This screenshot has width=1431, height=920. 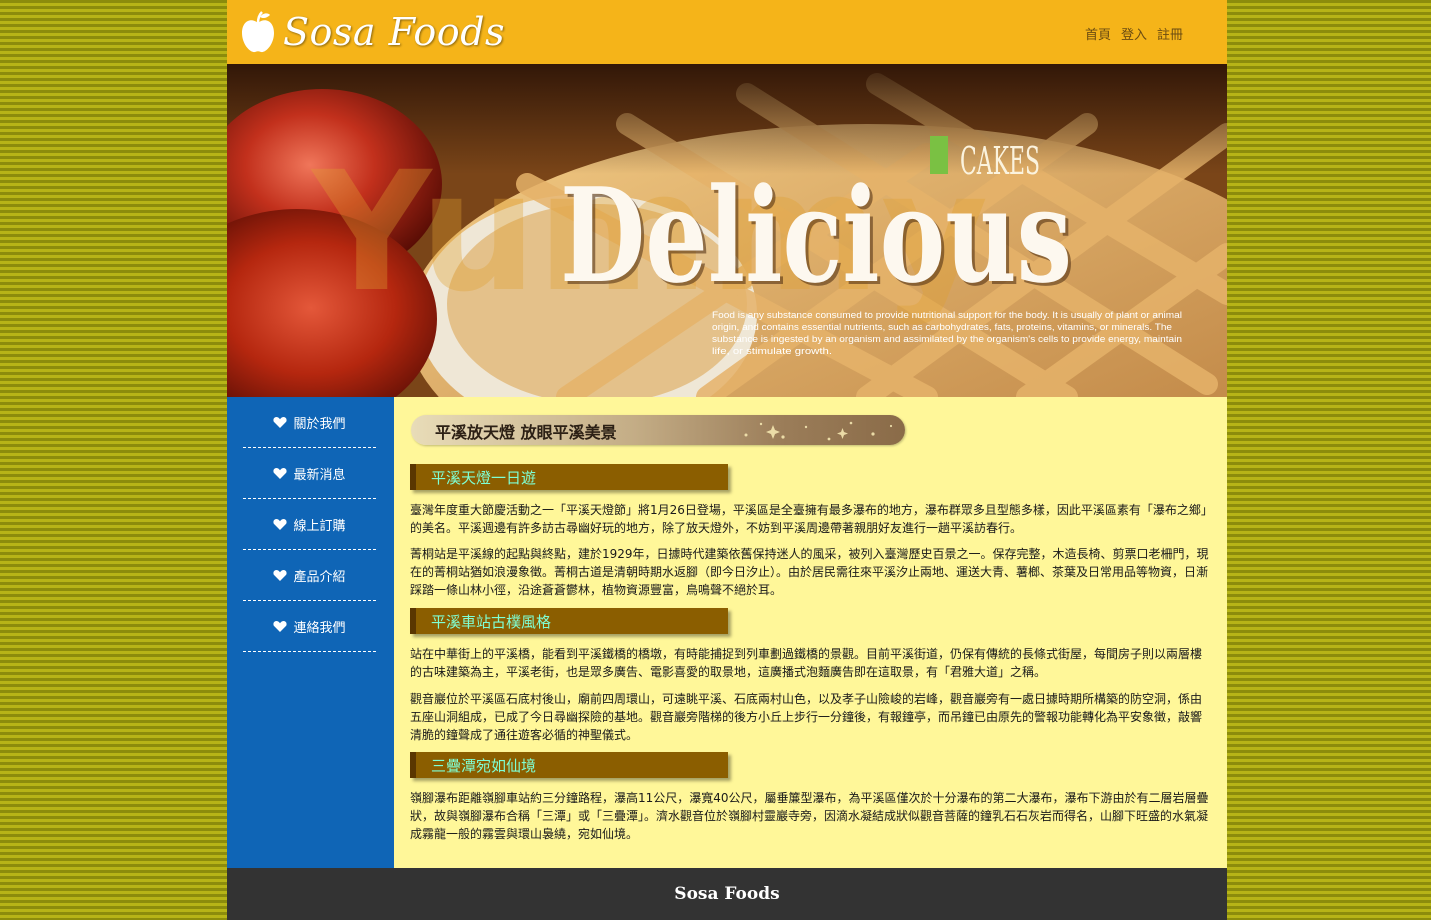 I want to click on banner-blurb-line: life, or stimulate growth., so click(x=772, y=351).